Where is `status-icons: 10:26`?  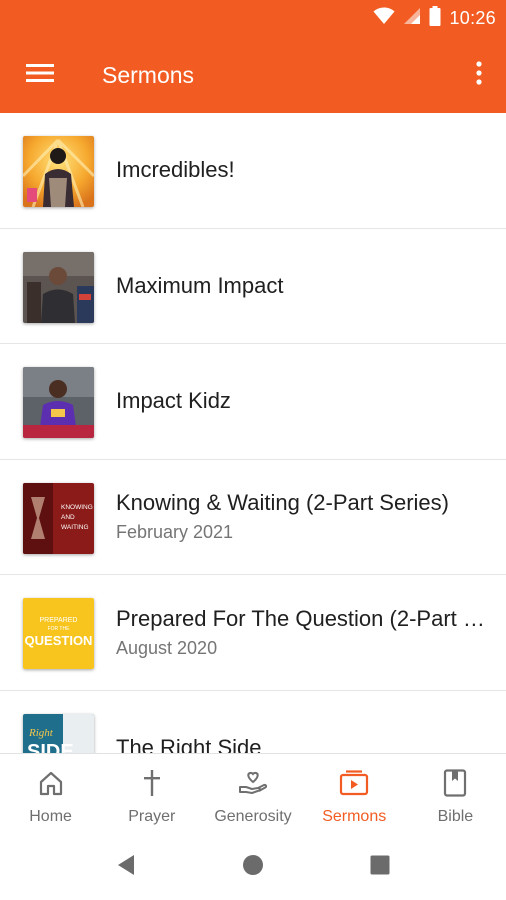 status-icons: 10:26 is located at coordinates (434, 18).